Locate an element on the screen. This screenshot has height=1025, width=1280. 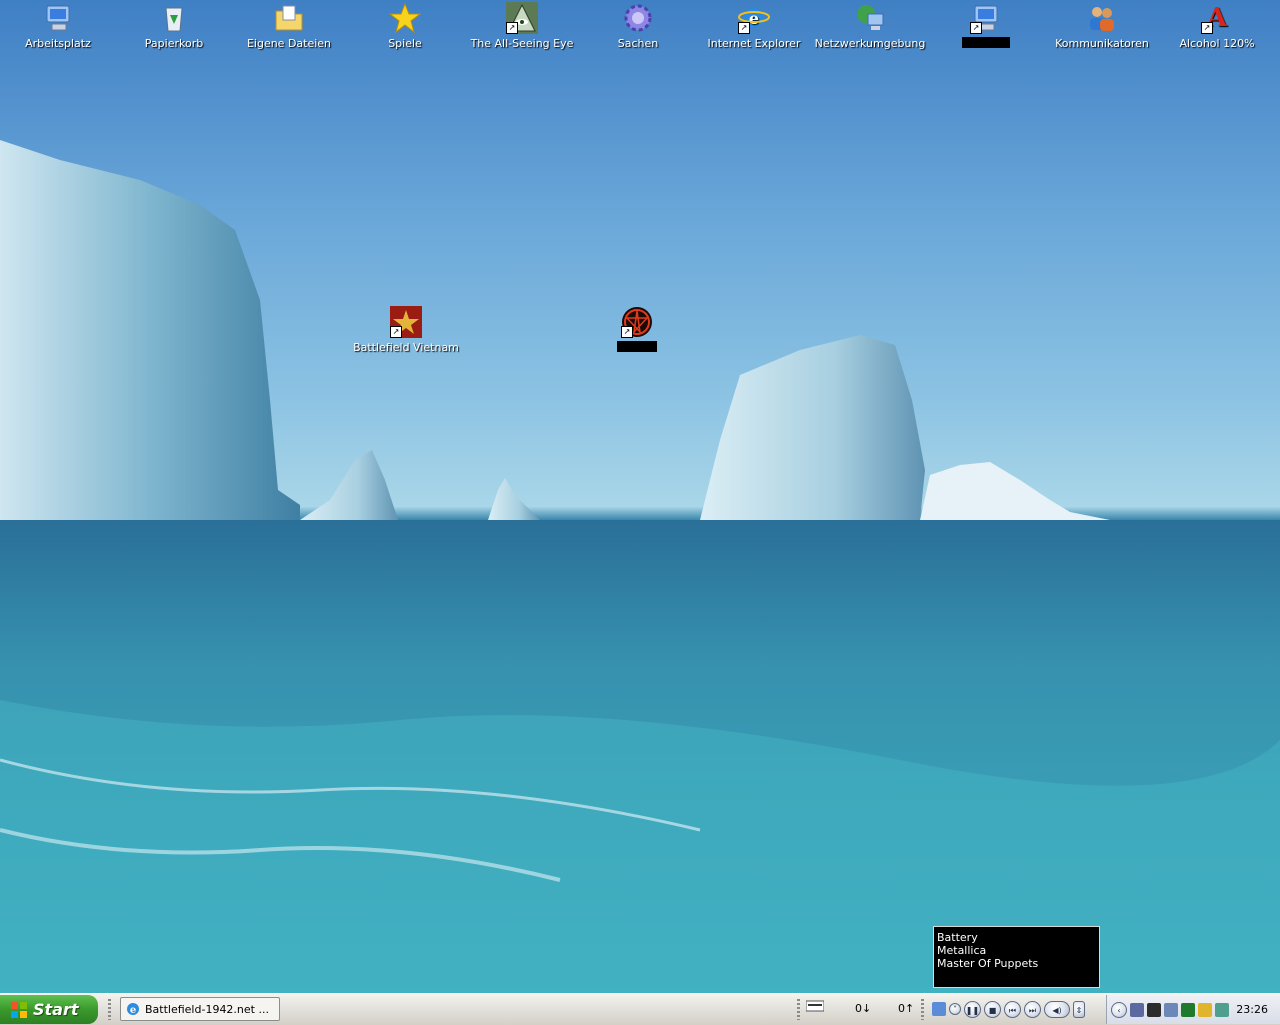
media-restore-button: ⇕ is located at coordinates (1079, 1009).